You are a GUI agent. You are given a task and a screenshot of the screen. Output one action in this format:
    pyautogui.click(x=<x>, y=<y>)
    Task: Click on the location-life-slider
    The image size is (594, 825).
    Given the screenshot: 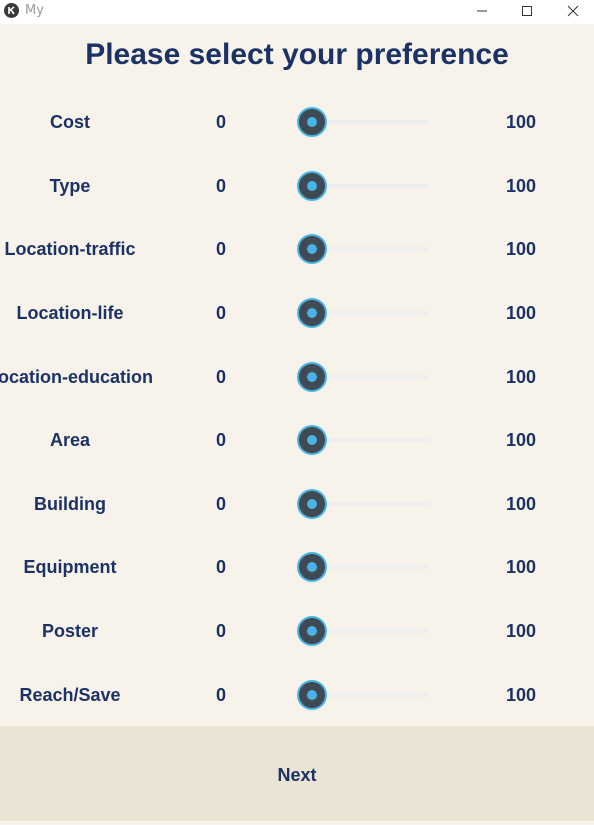 What is the action you would take?
    pyautogui.click(x=365, y=313)
    